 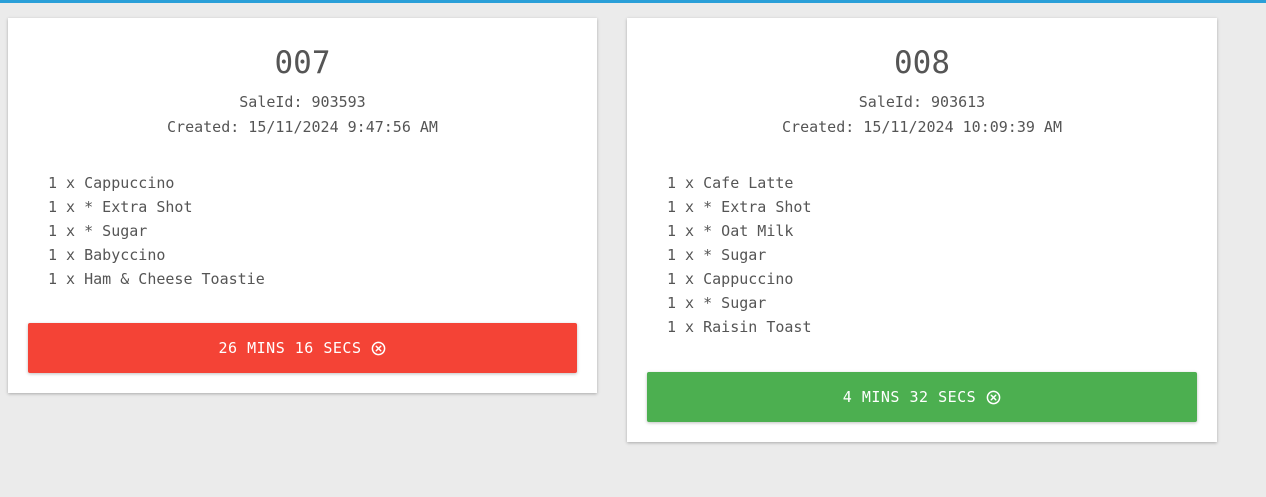 I want to click on timer-label: 26 MINS 16 SECS, so click(x=290, y=348).